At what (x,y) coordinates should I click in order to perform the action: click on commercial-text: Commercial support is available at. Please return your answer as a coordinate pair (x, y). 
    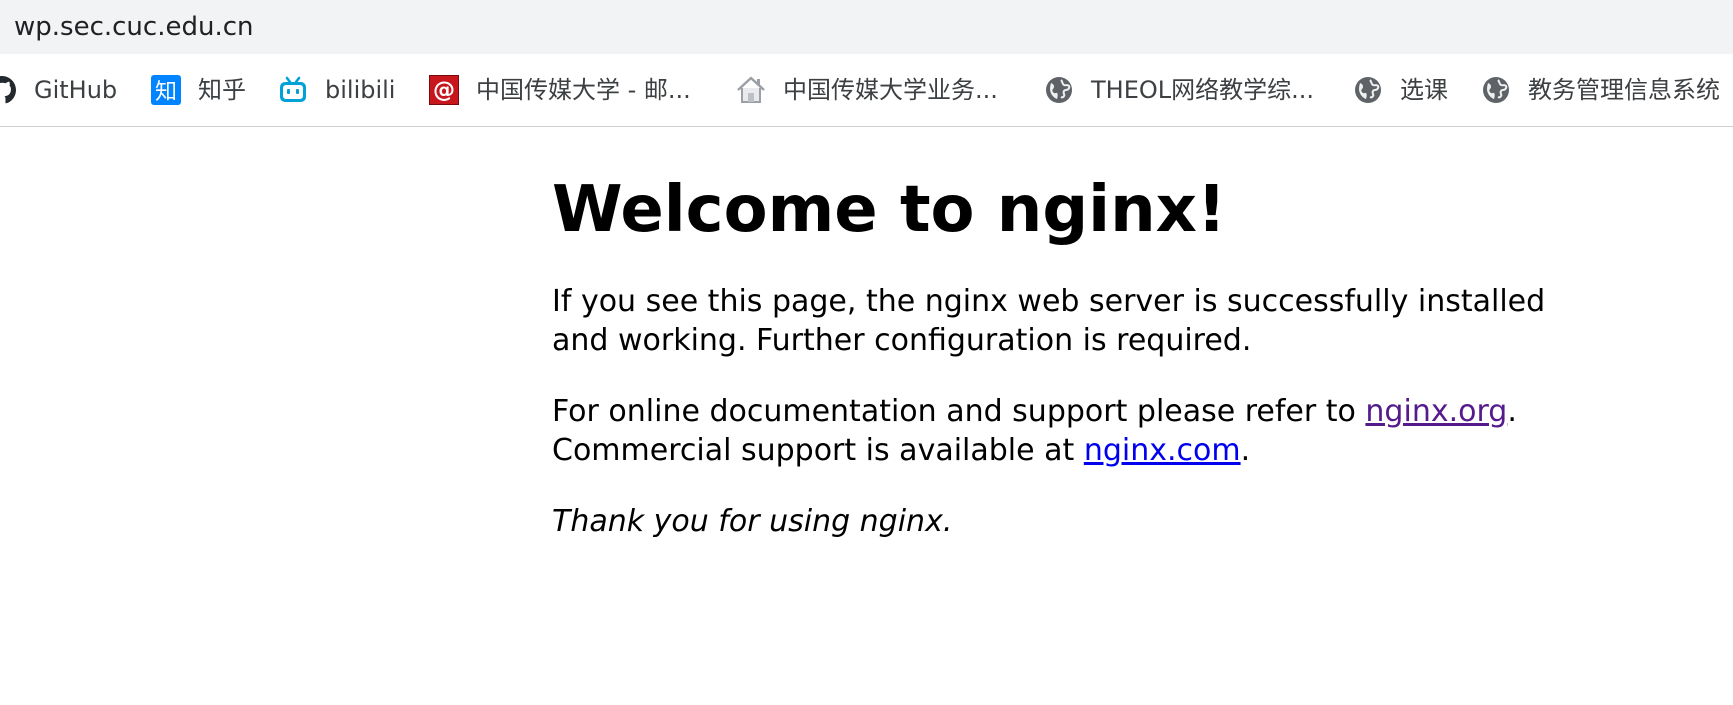
    Looking at the image, I should click on (818, 450).